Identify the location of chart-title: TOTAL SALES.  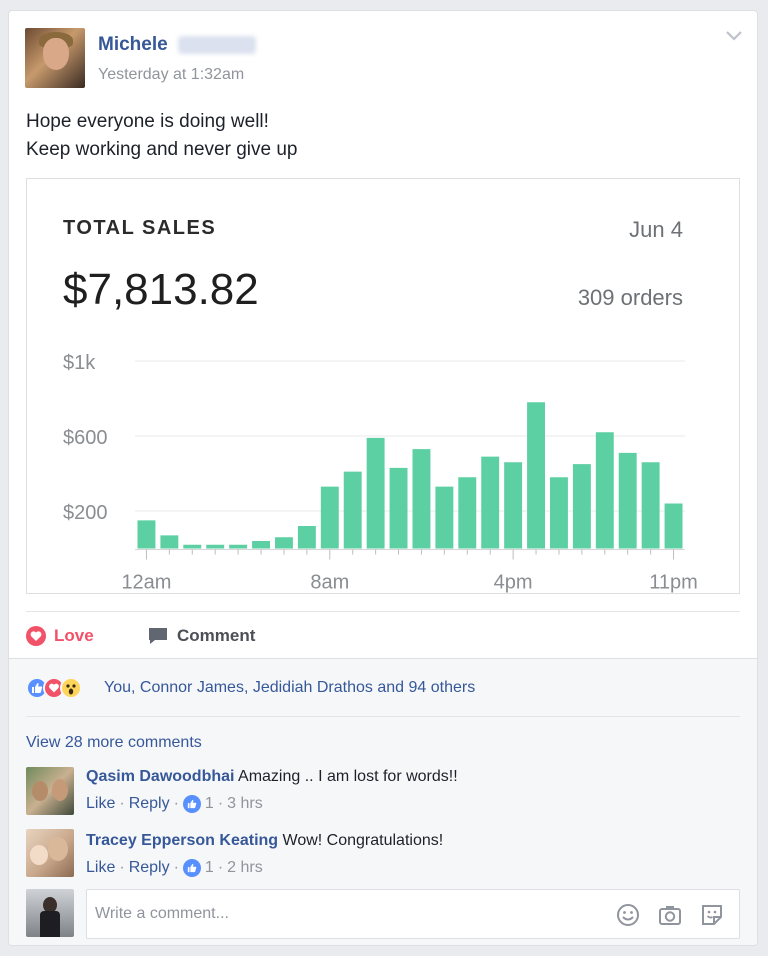
(140, 228).